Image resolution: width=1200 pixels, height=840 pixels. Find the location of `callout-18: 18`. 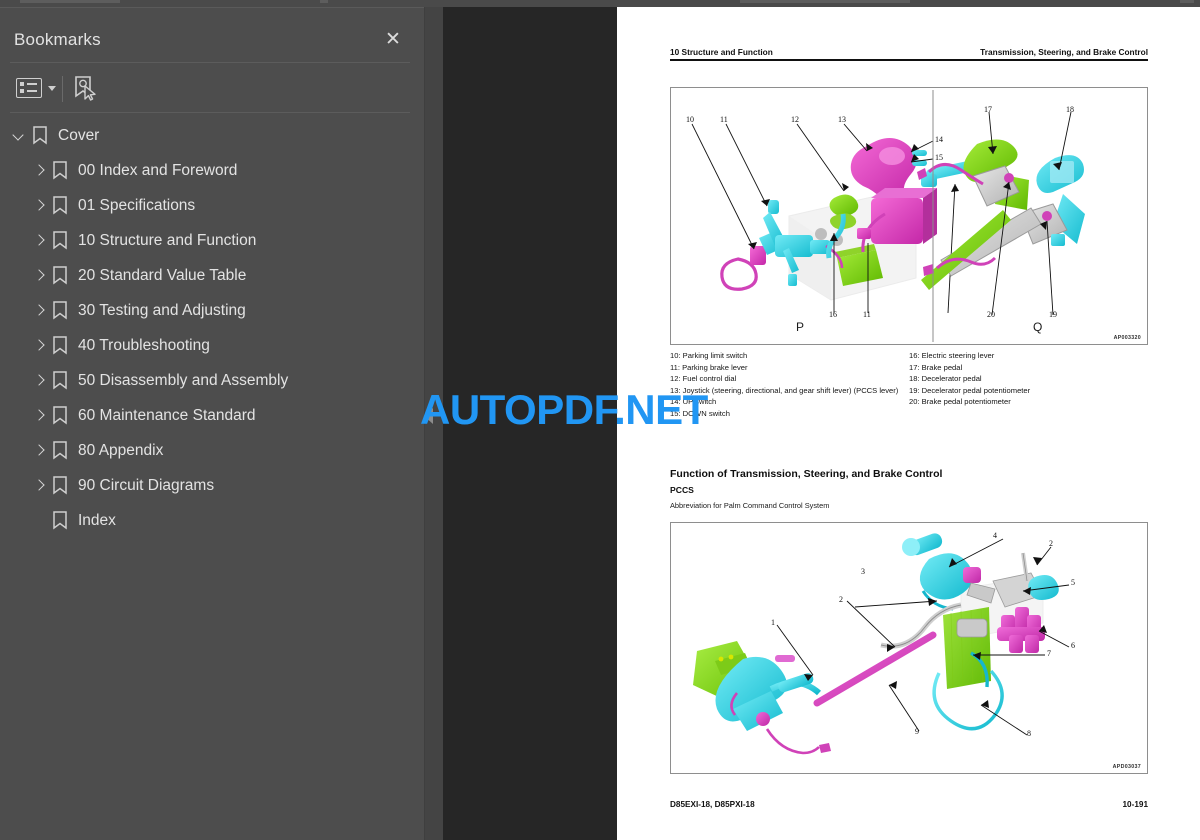

callout-18: 18 is located at coordinates (1070, 109).